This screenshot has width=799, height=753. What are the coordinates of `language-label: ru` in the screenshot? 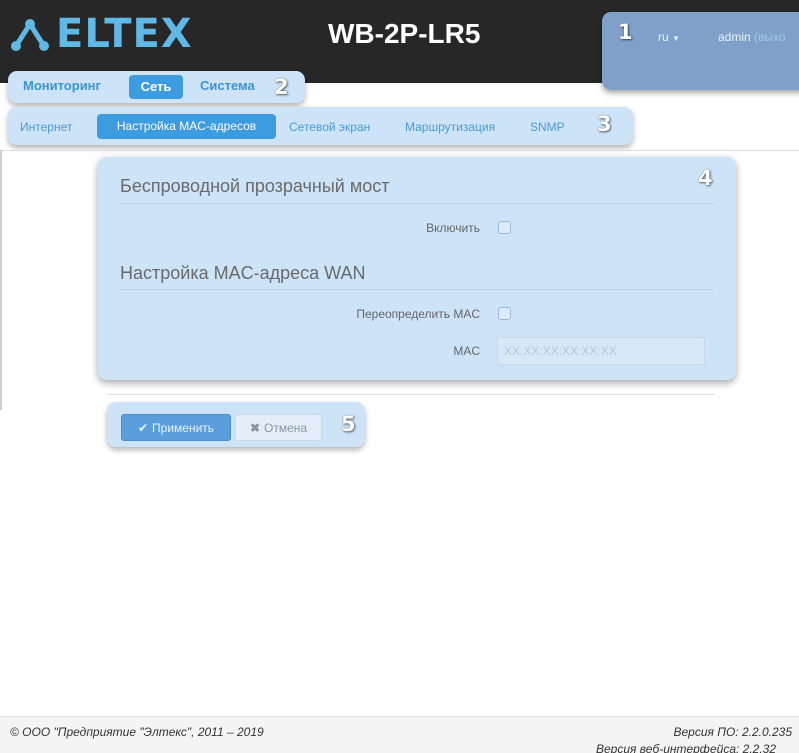 It's located at (663, 37).